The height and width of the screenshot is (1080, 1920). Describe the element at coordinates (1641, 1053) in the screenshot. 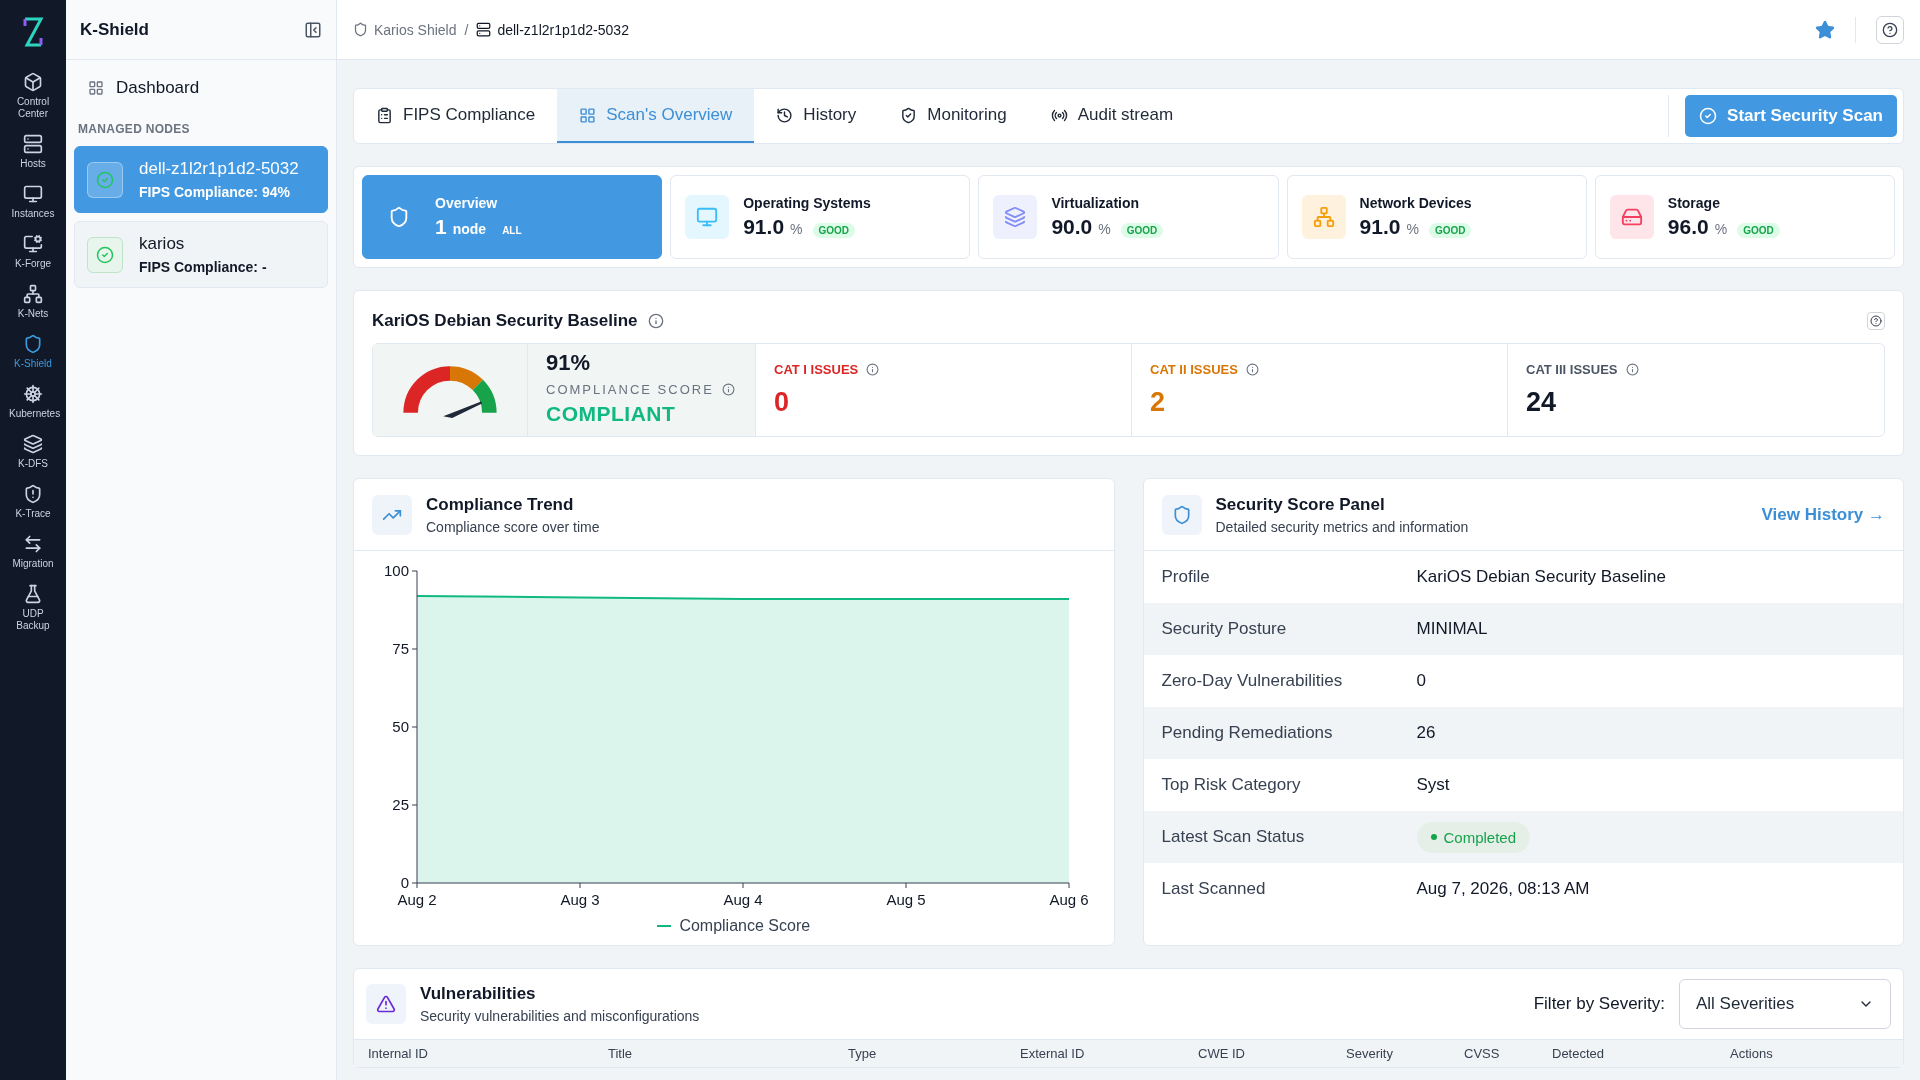

I see `column-header: Detected` at that location.